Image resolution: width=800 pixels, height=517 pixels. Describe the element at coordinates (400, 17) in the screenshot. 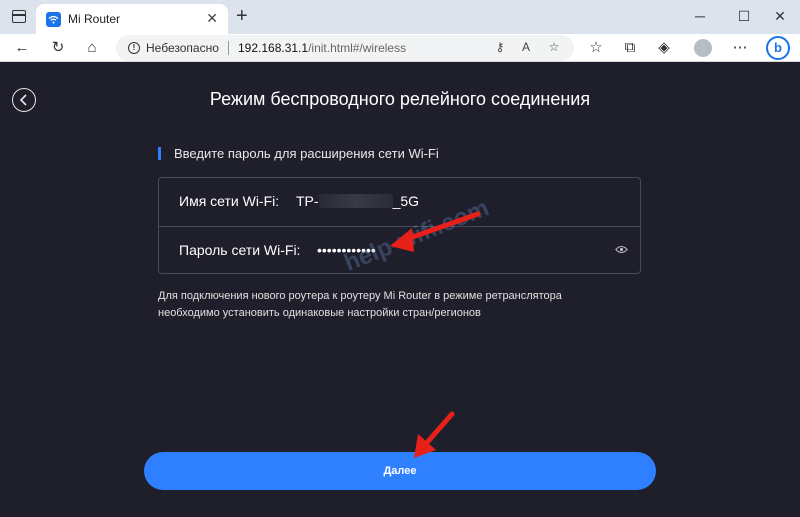

I see `title-bar: Mi Router ✕ + ─ ☐ ✕` at that location.